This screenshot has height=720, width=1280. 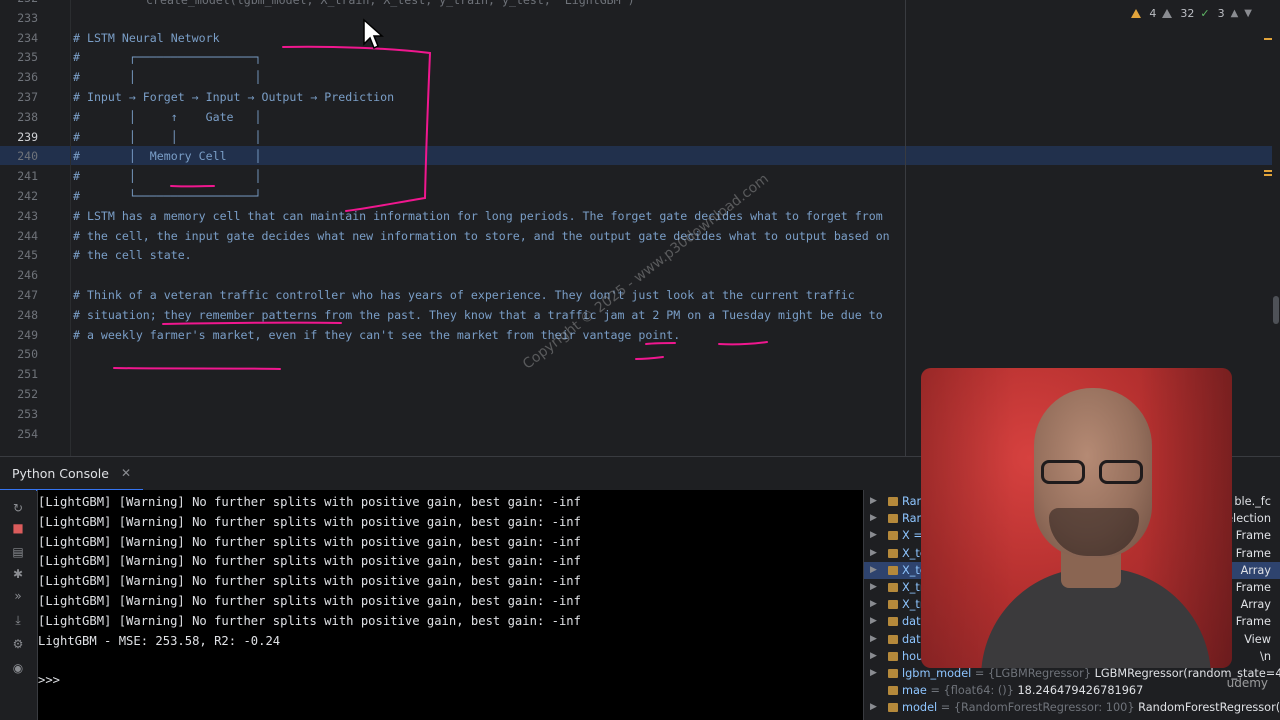 What do you see at coordinates (19, 394) in the screenshot?
I see `line-number: 252` at bounding box center [19, 394].